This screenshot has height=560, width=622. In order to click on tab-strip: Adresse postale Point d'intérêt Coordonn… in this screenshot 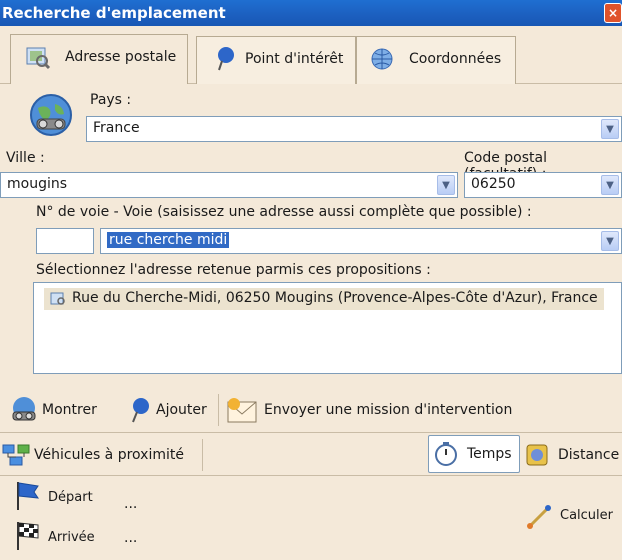, I will do `click(311, 55)`.